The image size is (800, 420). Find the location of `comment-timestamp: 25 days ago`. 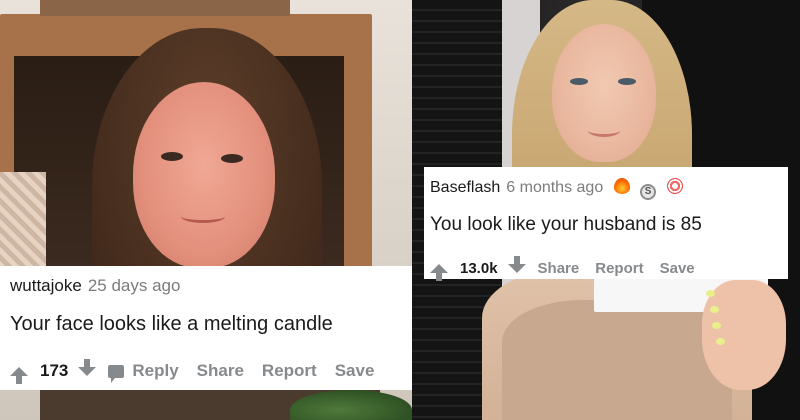

comment-timestamp: 25 days ago is located at coordinates (134, 285).